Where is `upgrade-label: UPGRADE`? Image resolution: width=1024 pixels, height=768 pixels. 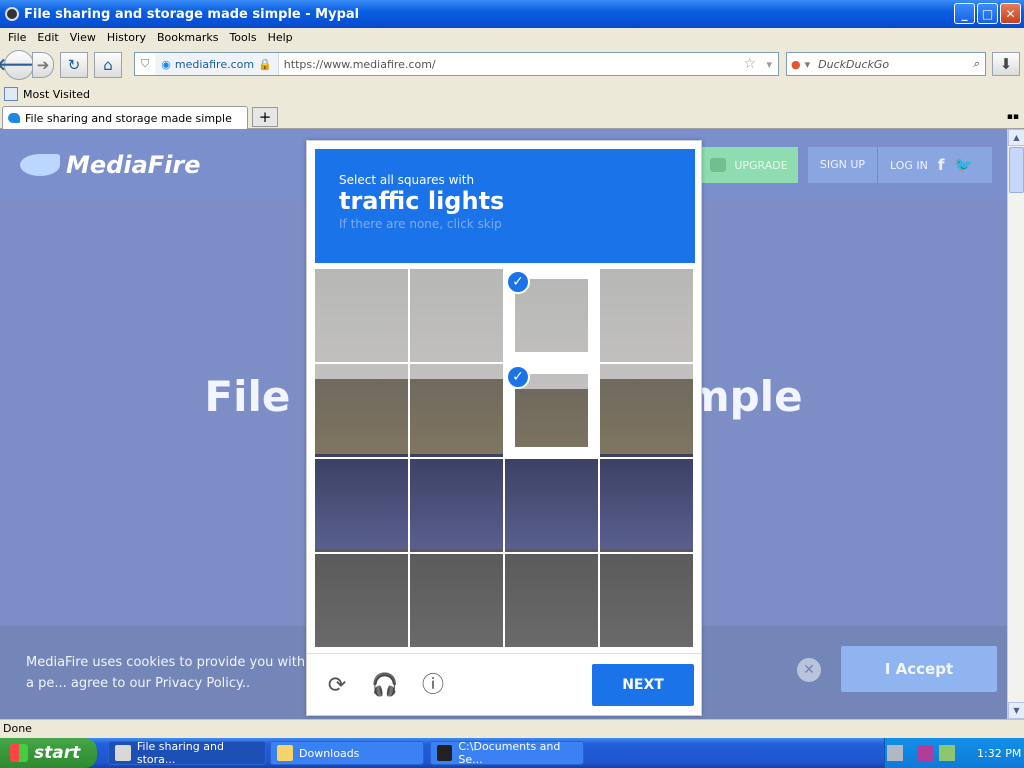 upgrade-label: UPGRADE is located at coordinates (761, 165).